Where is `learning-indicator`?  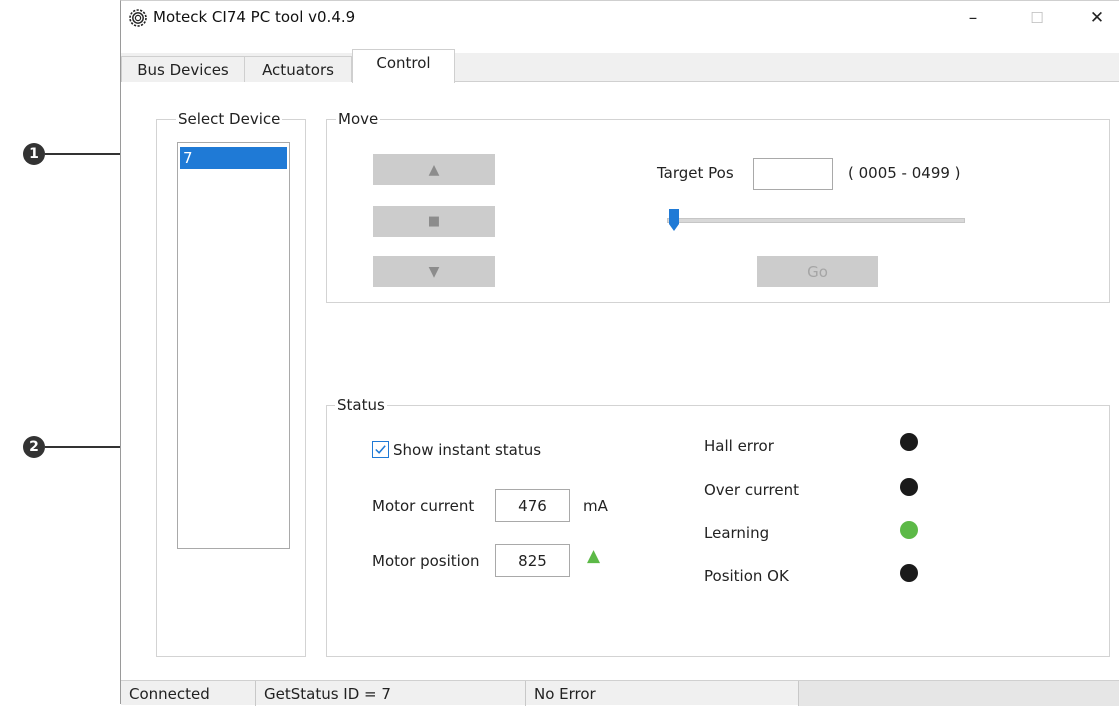 learning-indicator is located at coordinates (909, 530).